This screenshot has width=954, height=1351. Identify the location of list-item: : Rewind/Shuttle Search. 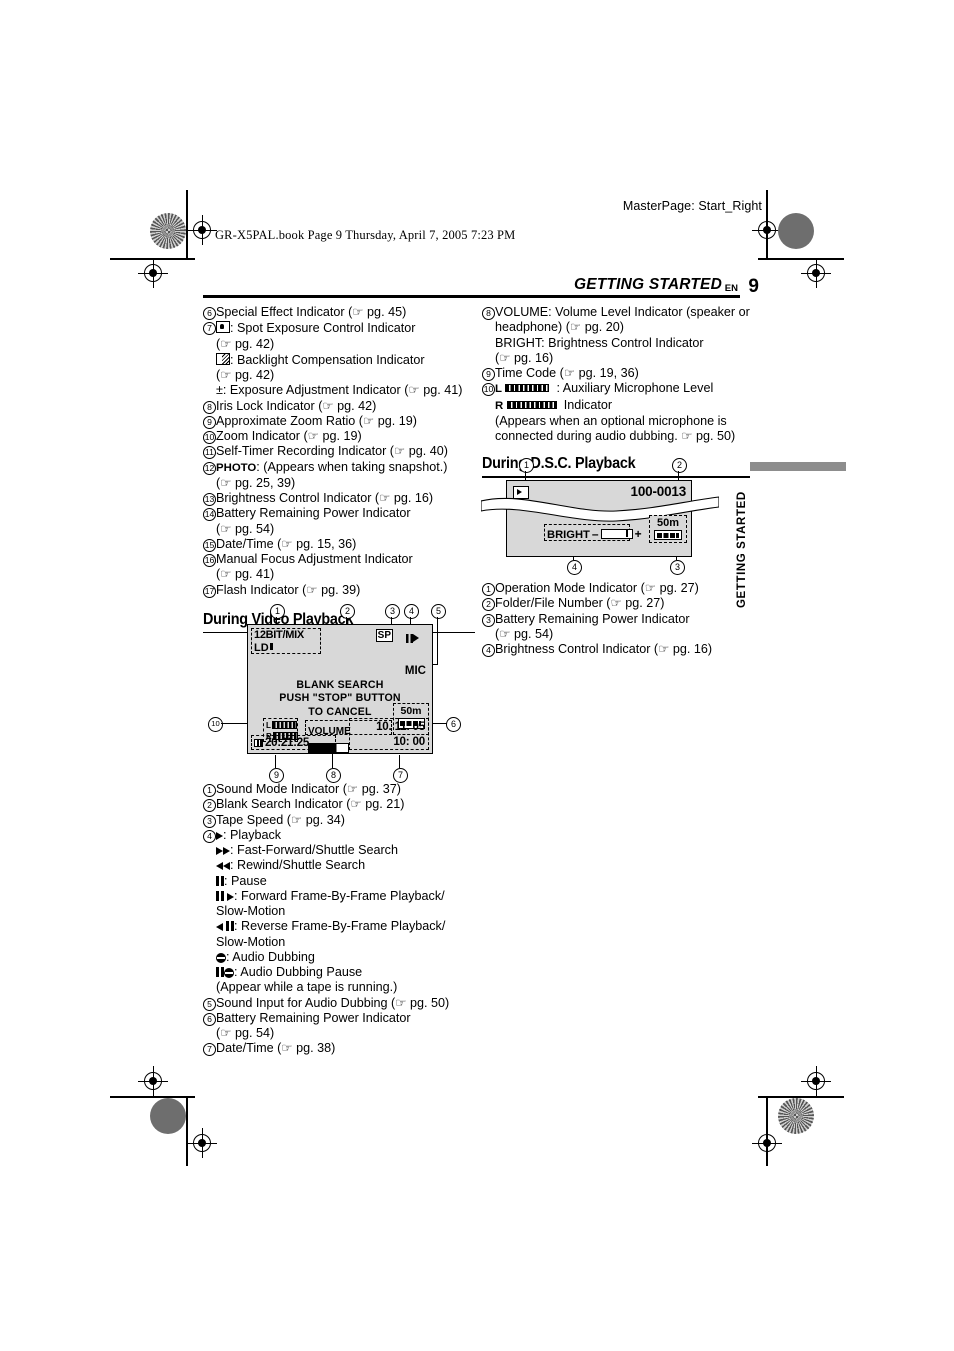
(339, 865).